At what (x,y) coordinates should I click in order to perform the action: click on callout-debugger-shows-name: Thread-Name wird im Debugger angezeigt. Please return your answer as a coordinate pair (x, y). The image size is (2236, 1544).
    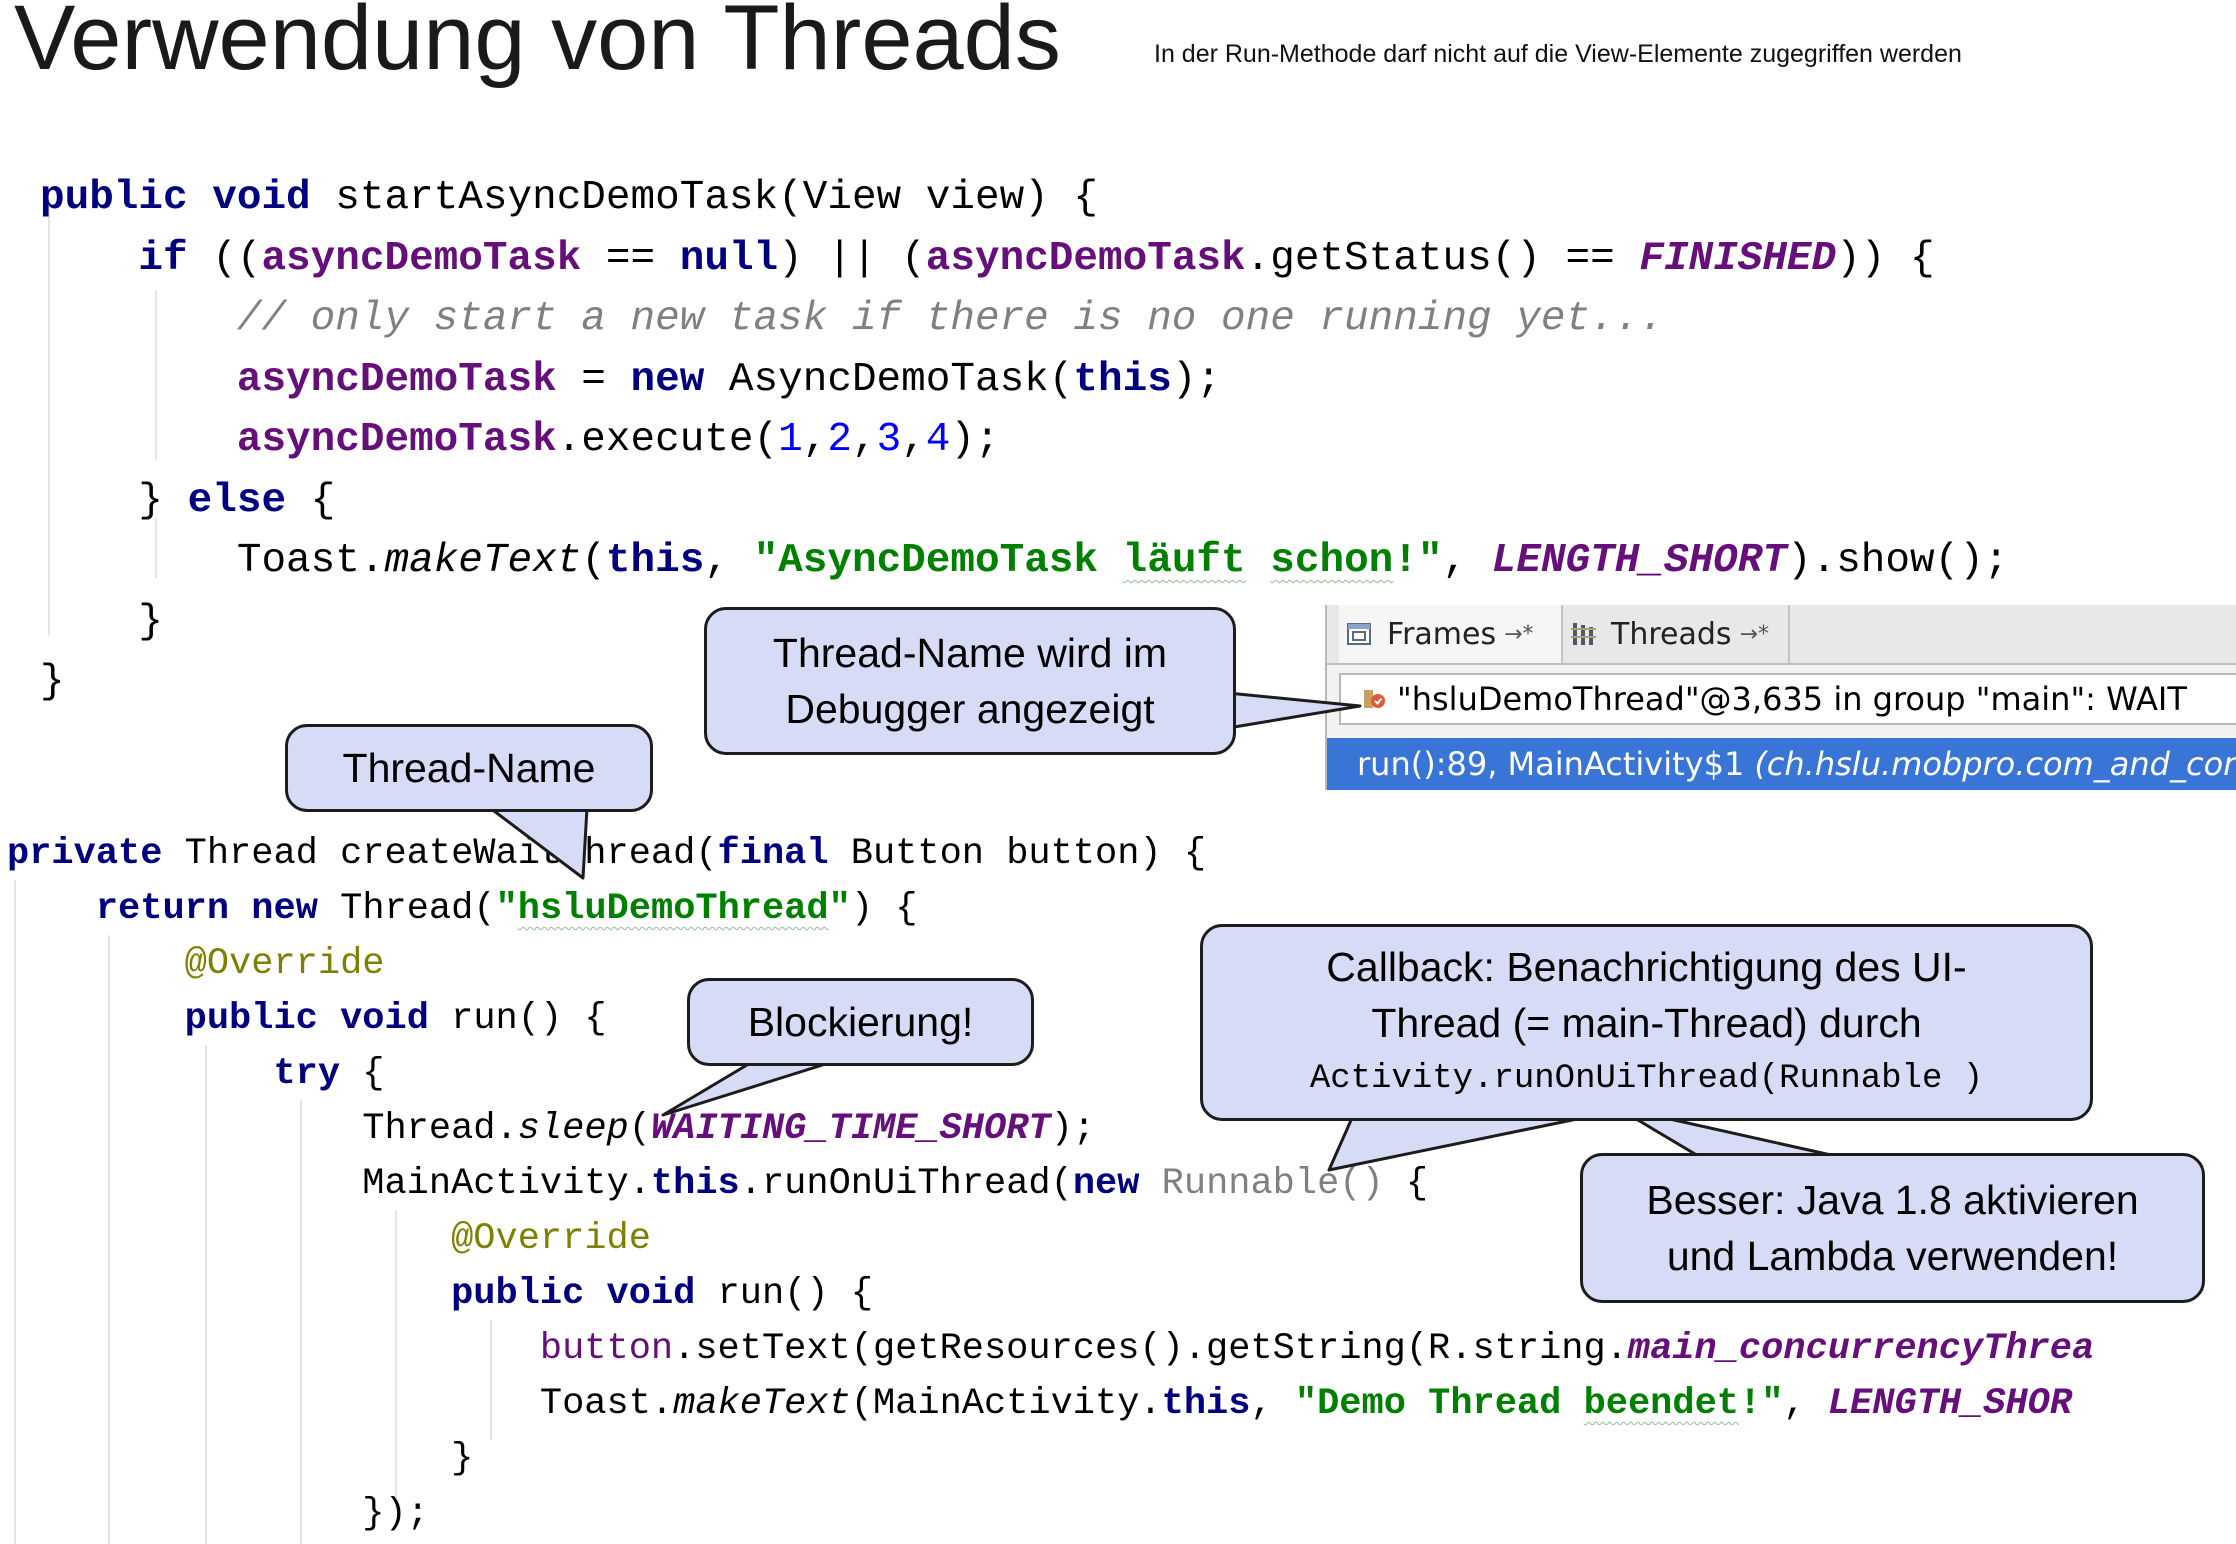
    Looking at the image, I should click on (970, 681).